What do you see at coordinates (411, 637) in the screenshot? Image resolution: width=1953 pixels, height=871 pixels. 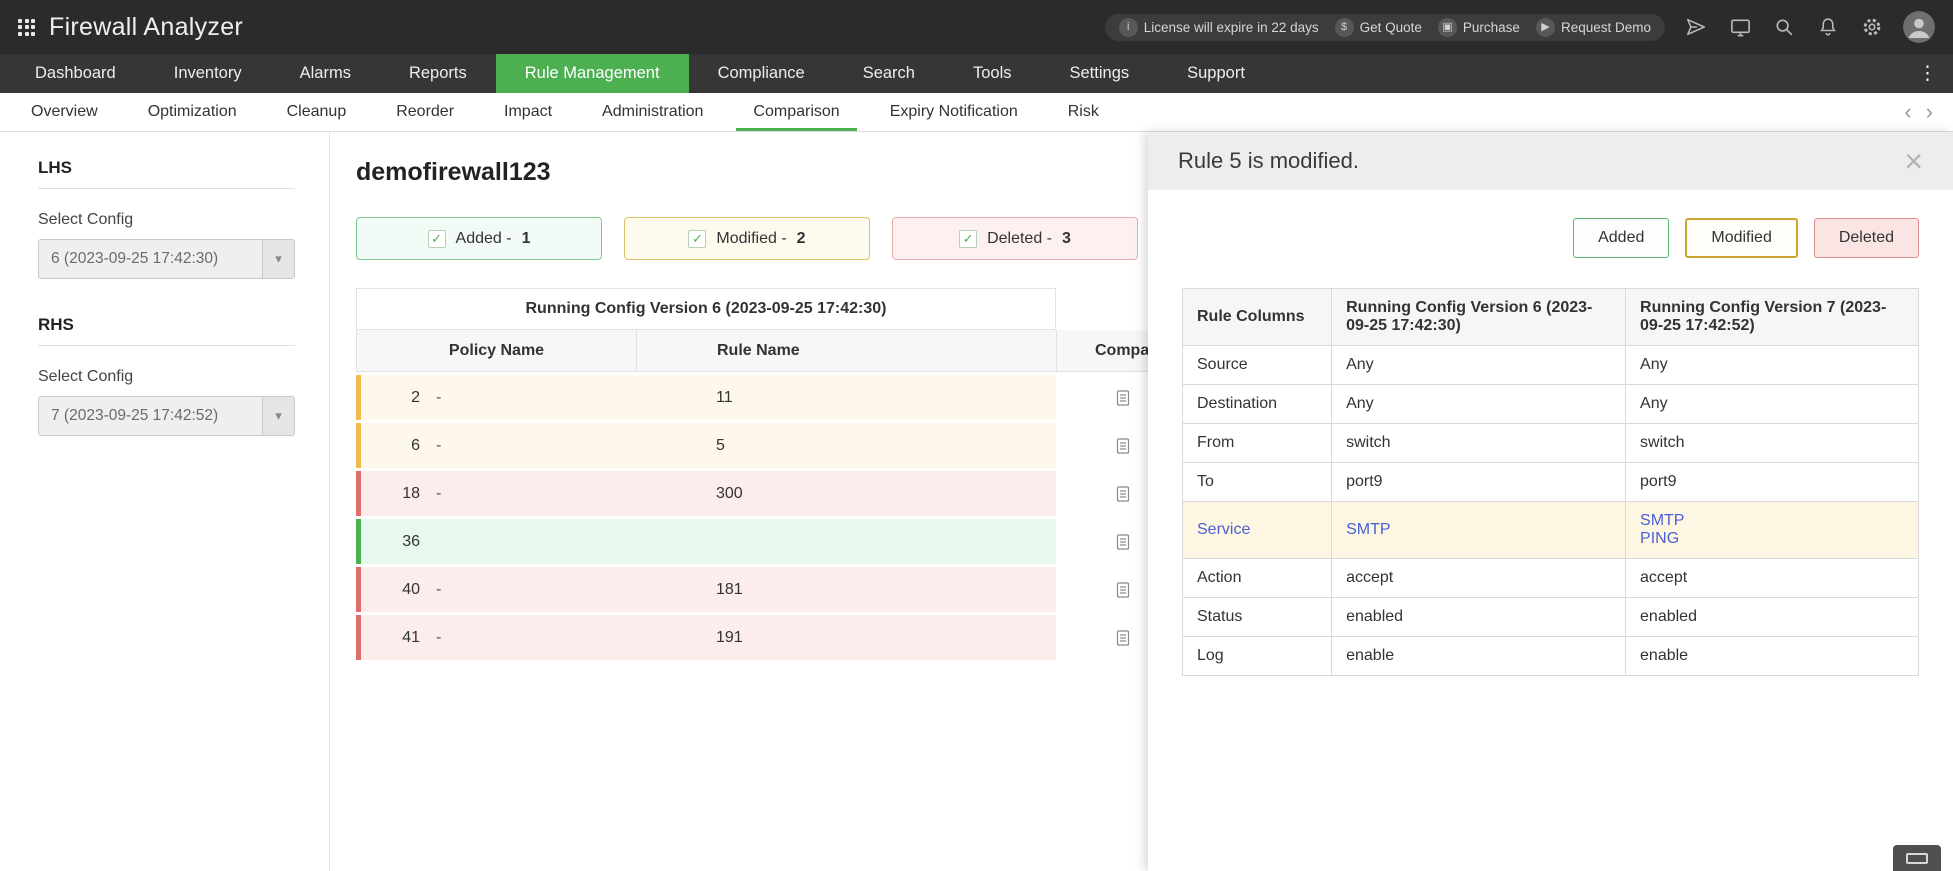 I see `policy-name: 41` at bounding box center [411, 637].